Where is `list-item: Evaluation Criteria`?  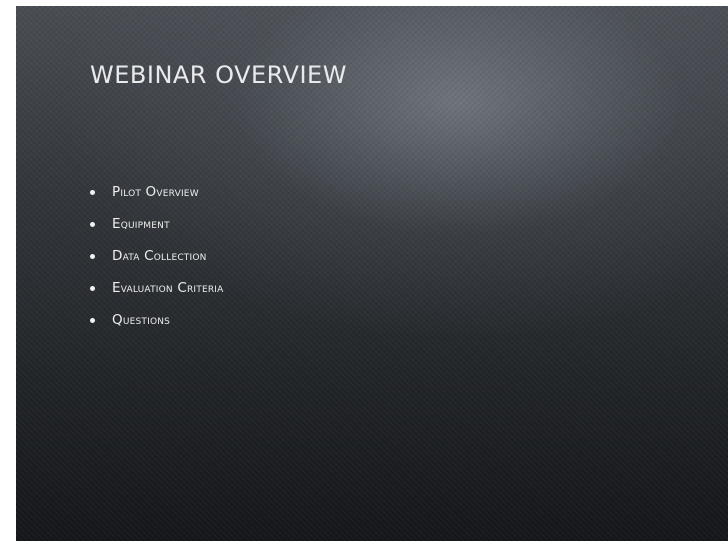 list-item: Evaluation Criteria is located at coordinates (157, 288).